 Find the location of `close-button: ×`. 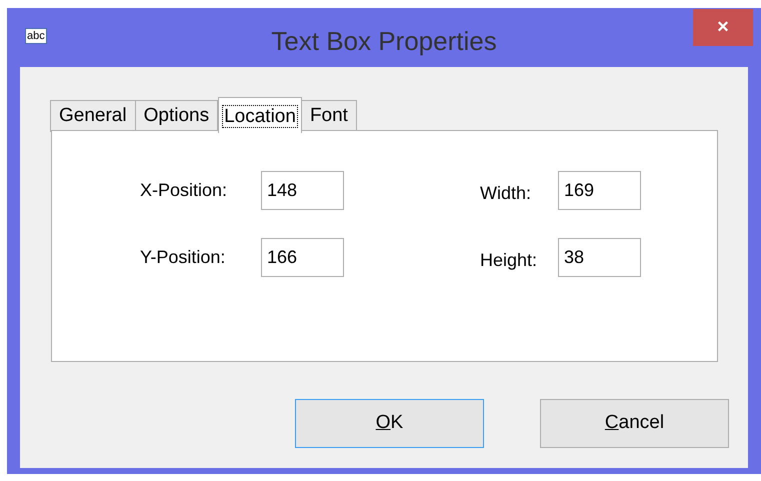

close-button: × is located at coordinates (723, 27).